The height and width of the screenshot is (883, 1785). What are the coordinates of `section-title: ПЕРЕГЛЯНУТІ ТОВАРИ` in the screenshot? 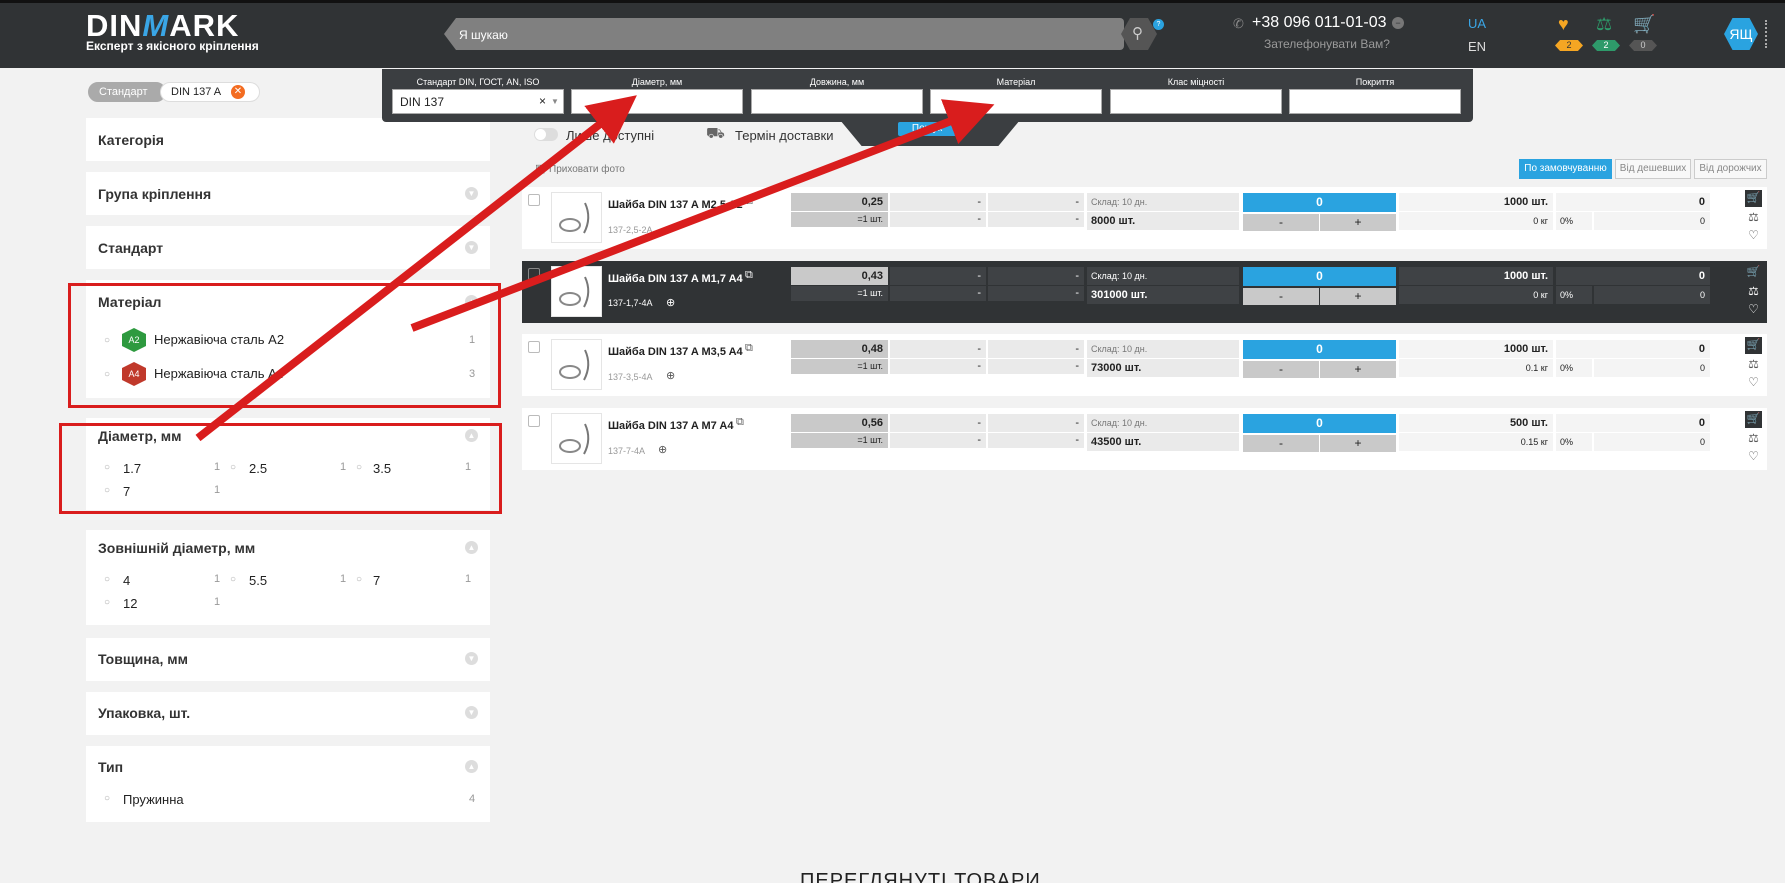 It's located at (920, 876).